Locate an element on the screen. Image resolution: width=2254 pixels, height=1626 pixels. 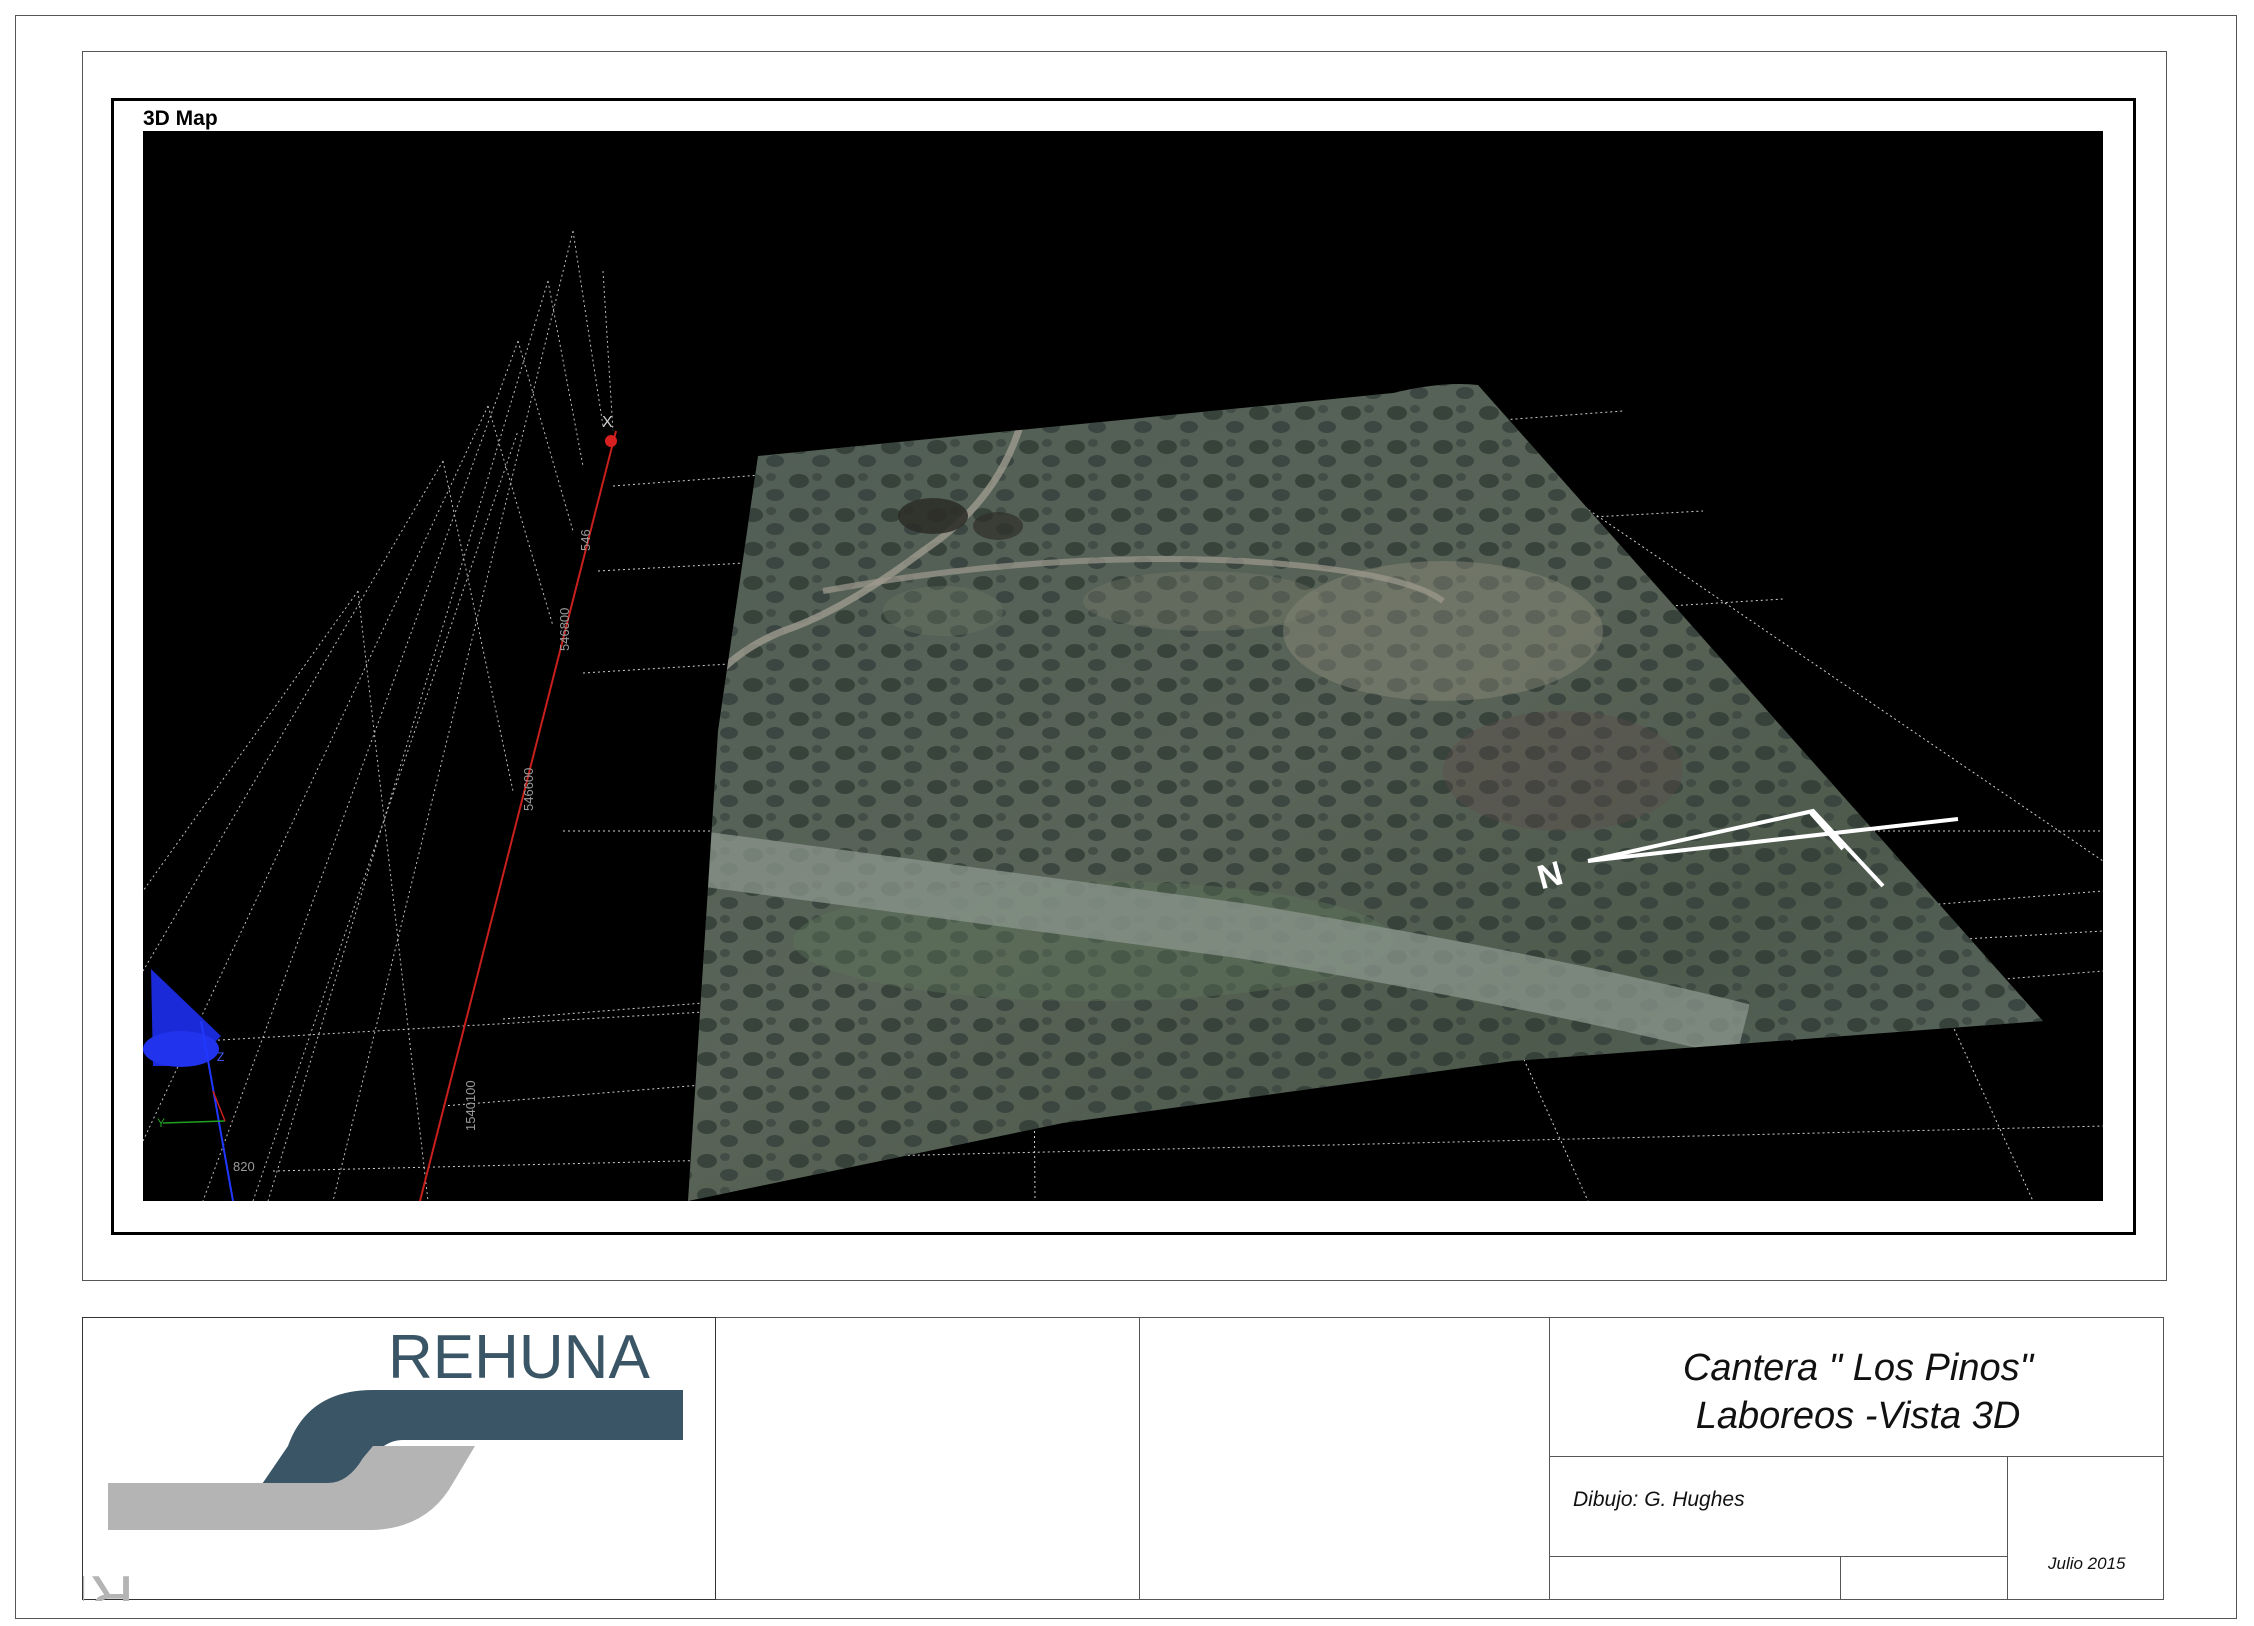
project-title-line1: Cantera " Los Pinos" is located at coordinates (1858, 1368).